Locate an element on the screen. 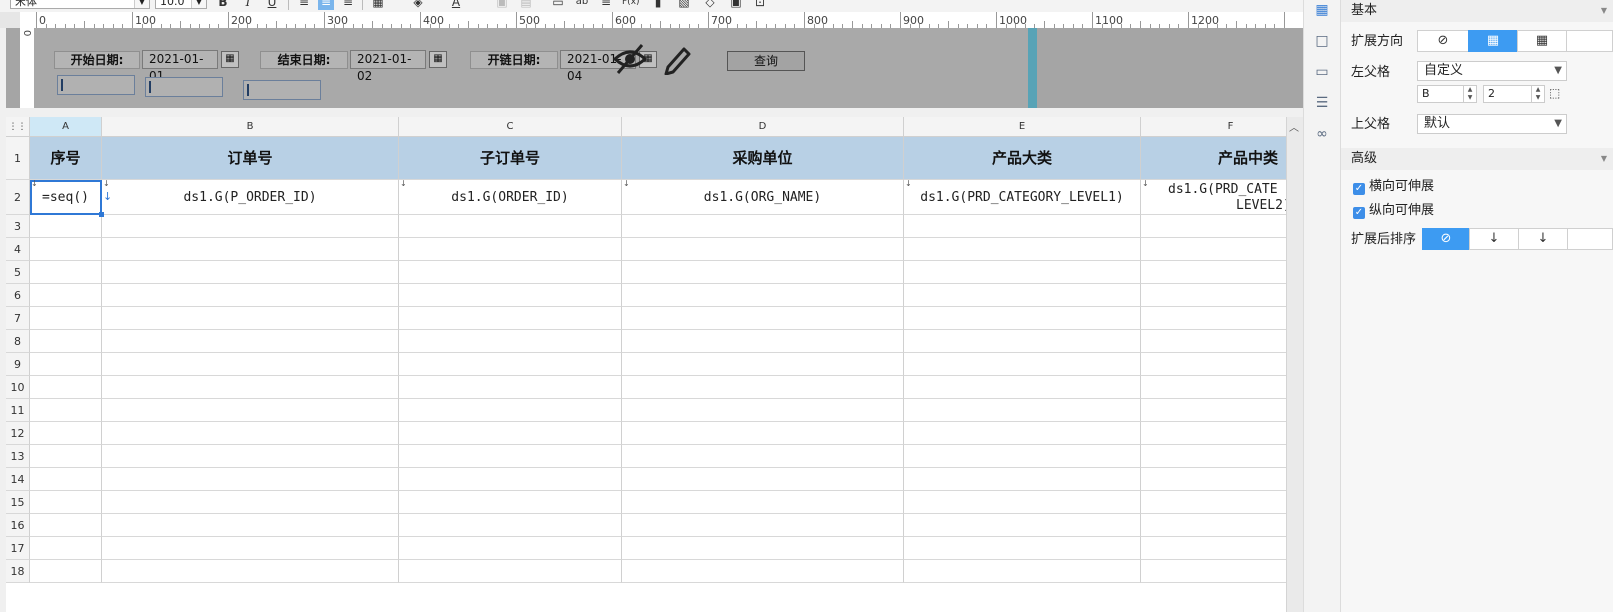  row-header-11: 11 is located at coordinates (18, 410).